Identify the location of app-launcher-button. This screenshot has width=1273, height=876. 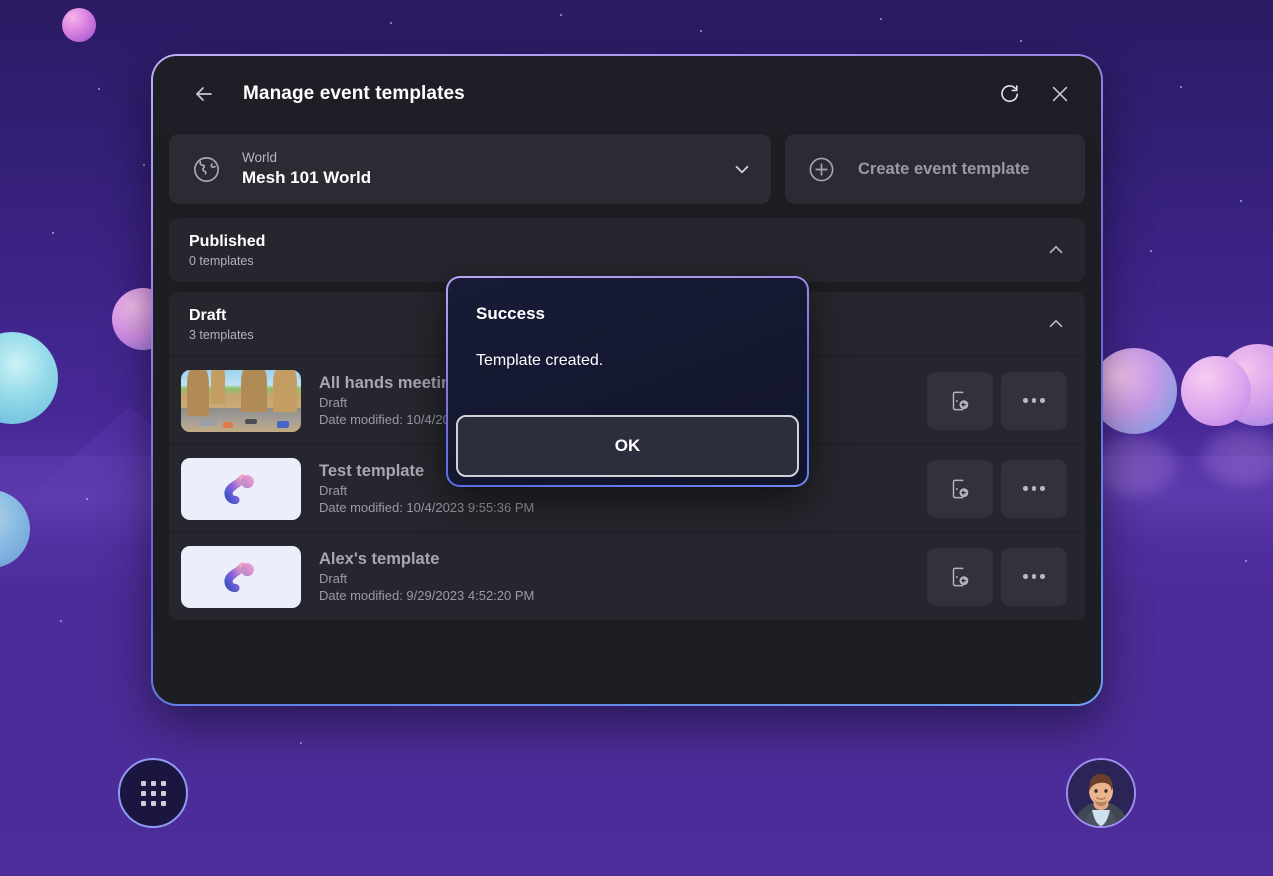
(153, 793).